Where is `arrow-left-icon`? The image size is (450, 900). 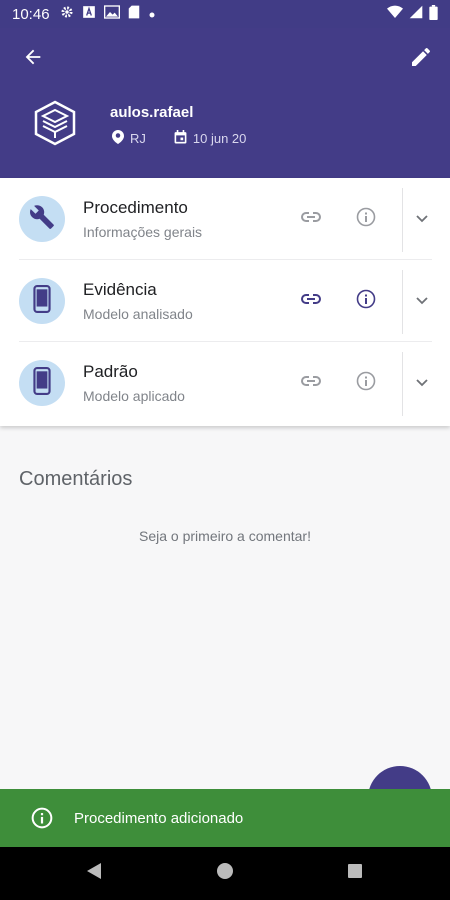
arrow-left-icon is located at coordinates (33, 59).